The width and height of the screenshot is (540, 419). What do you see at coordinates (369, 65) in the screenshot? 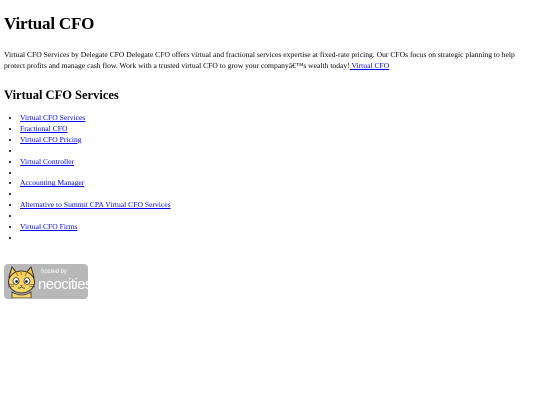
I see `intro-virtual-cfo-link: Virtual CFO` at bounding box center [369, 65].